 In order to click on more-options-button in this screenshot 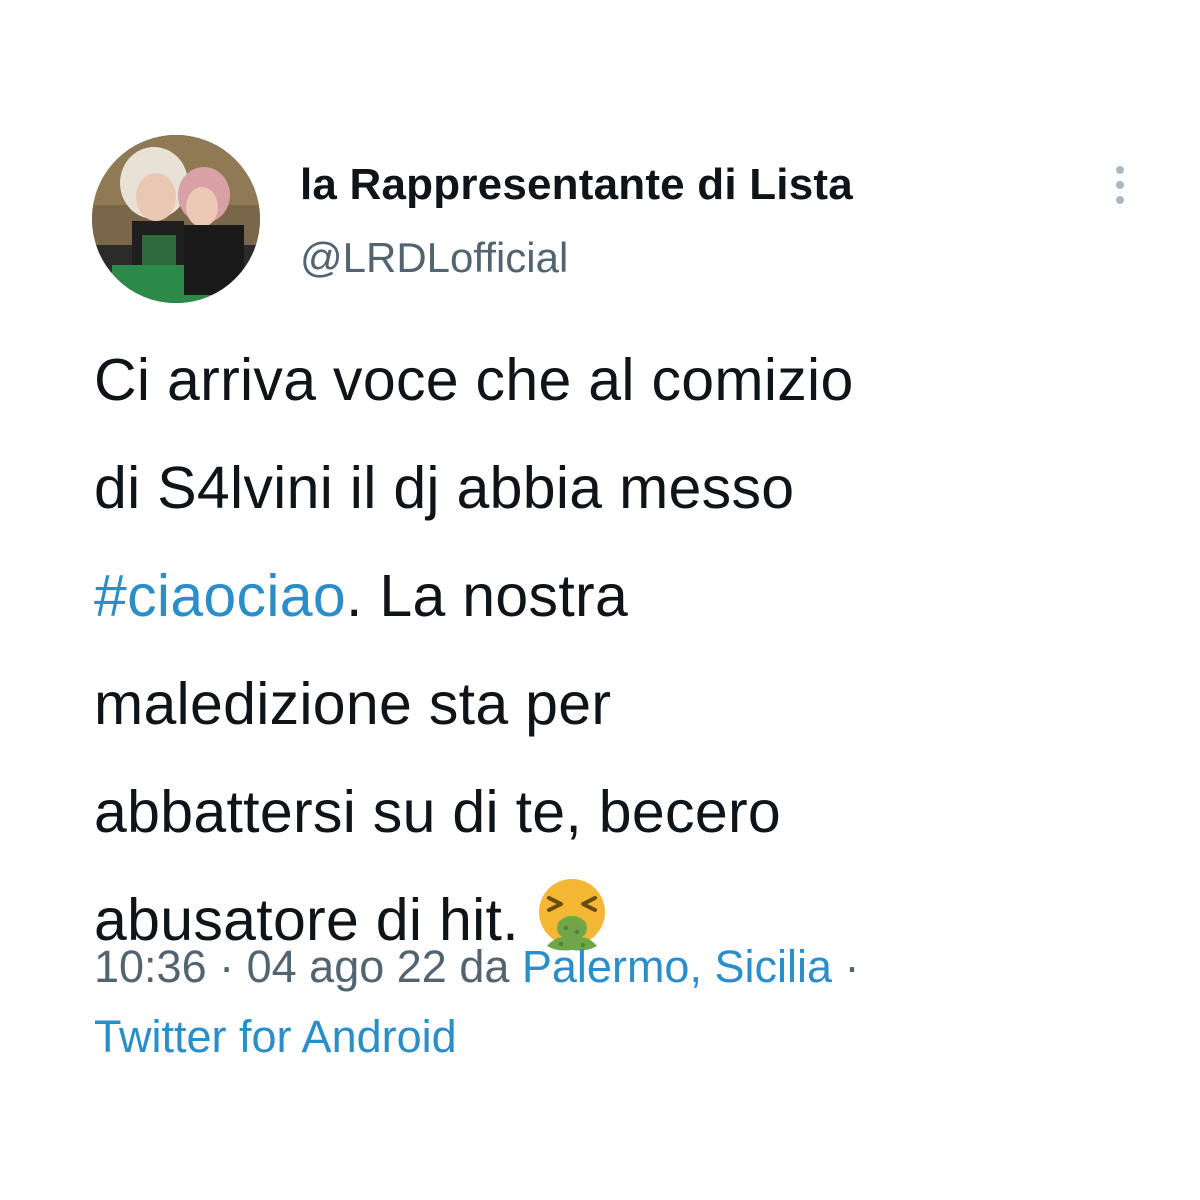, I will do `click(1120, 185)`.